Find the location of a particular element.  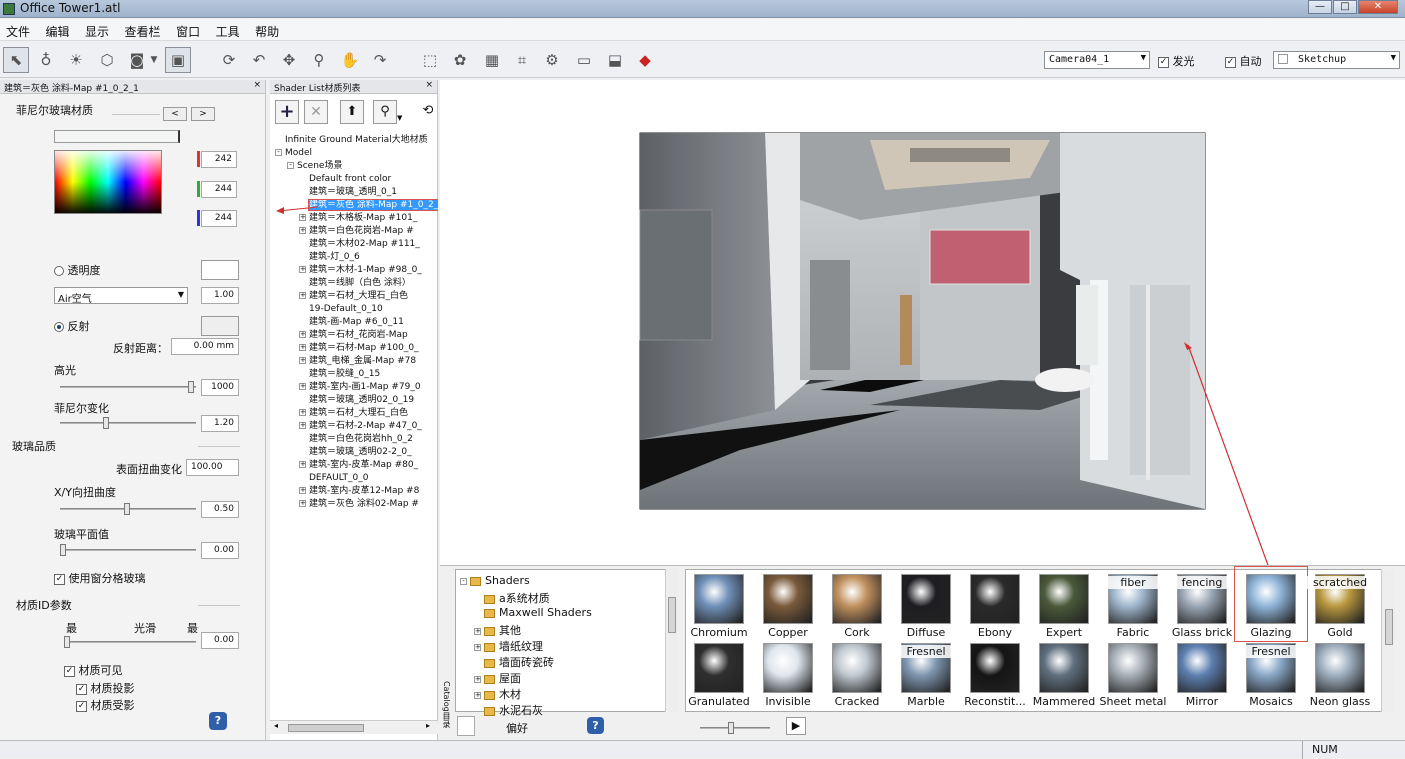

render-mode-select: Sketchup ▼ is located at coordinates (1336, 60).